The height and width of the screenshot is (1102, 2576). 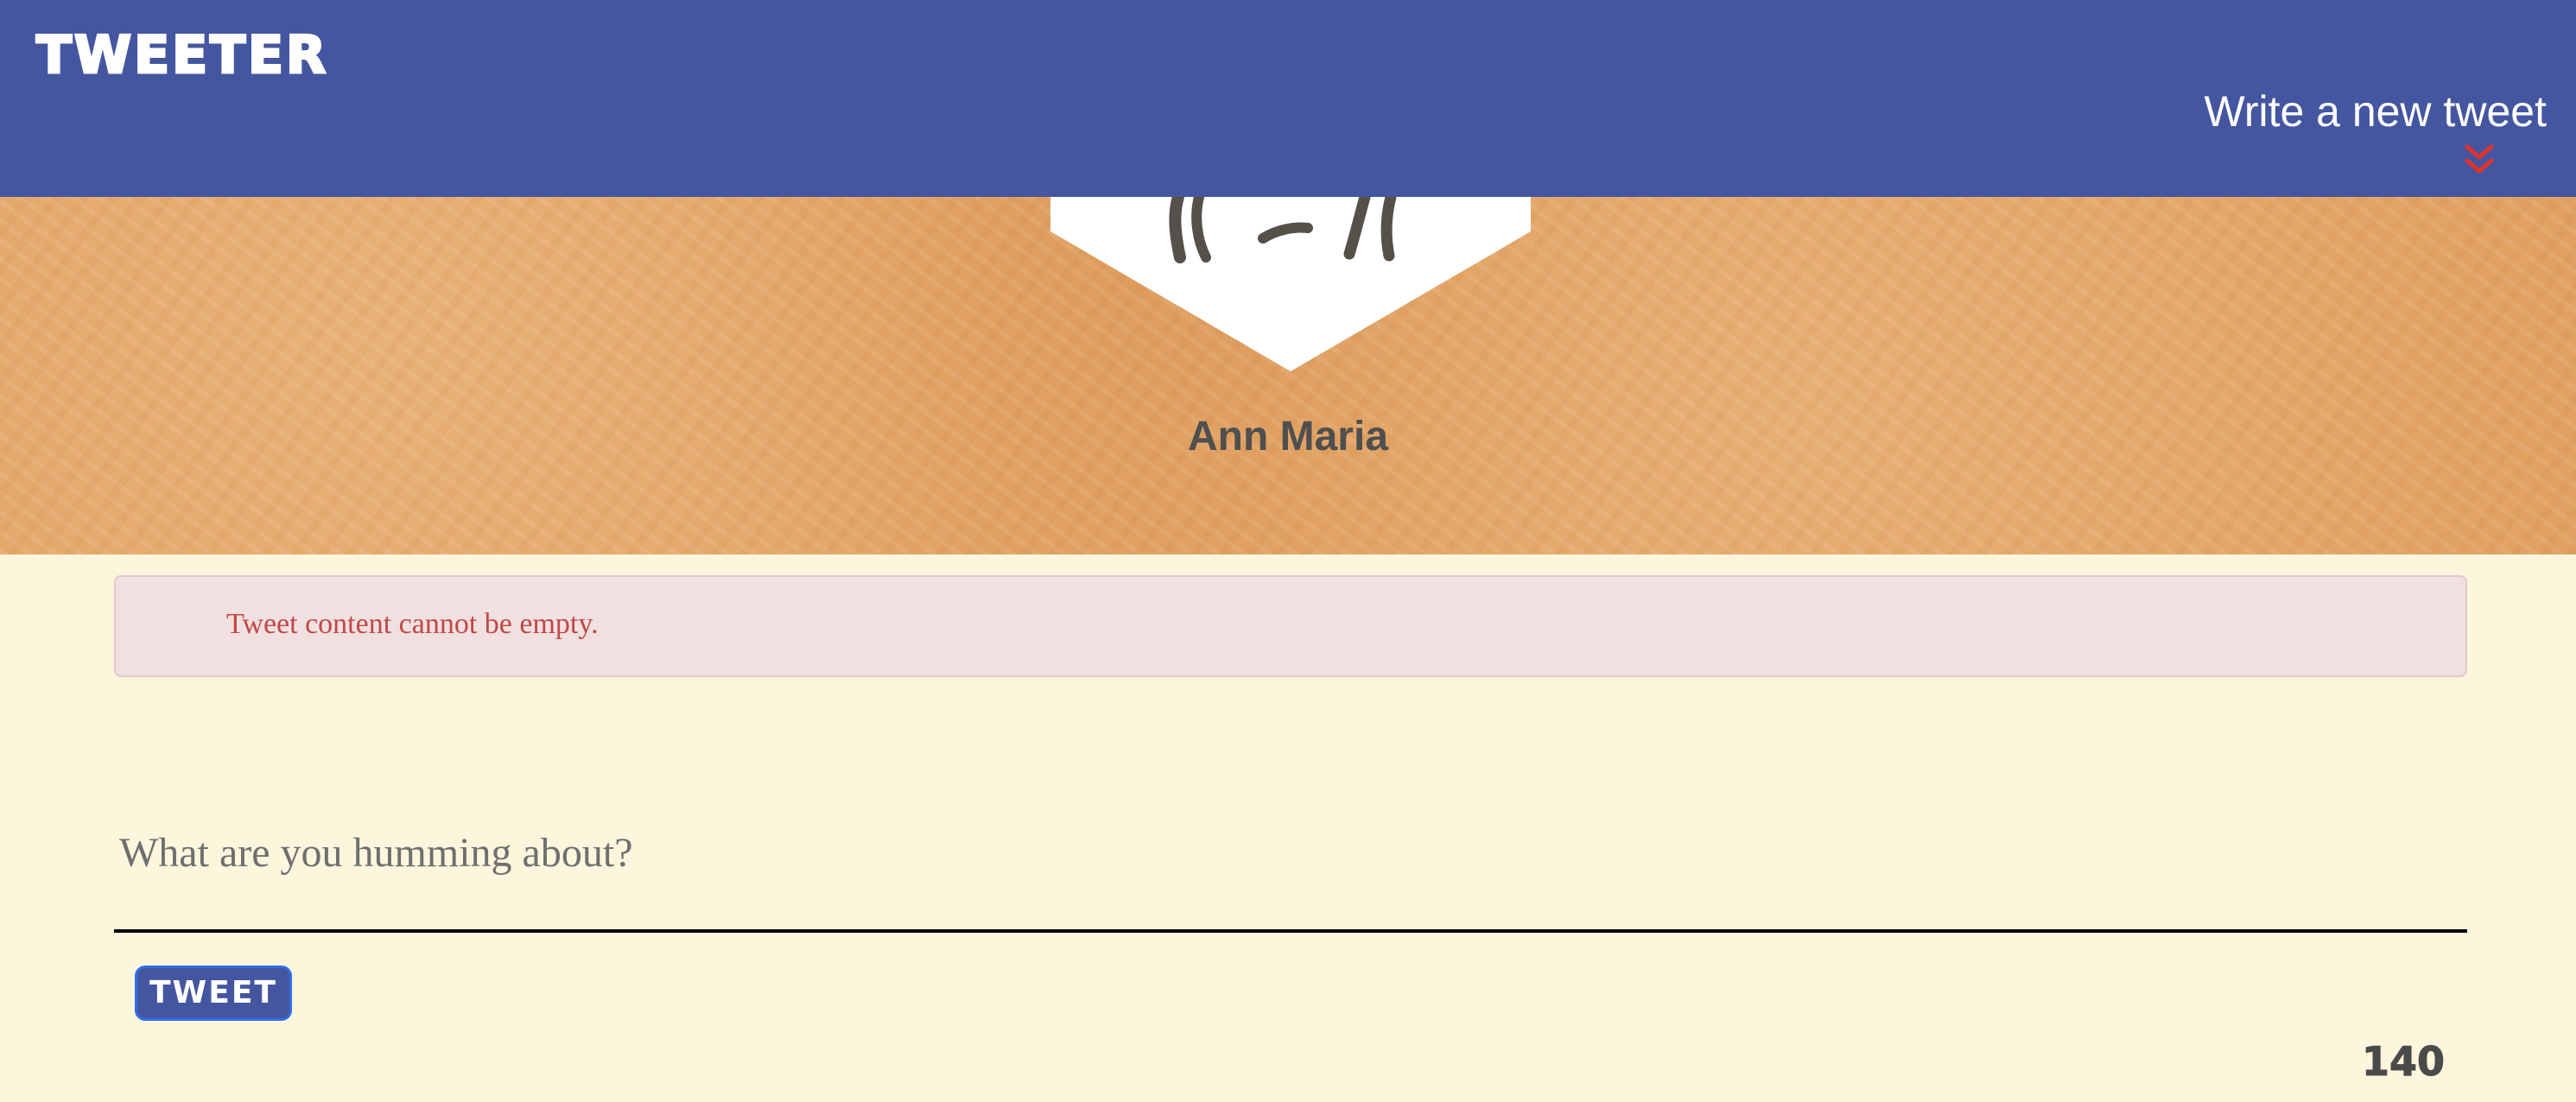 I want to click on character-counter: 140, so click(x=2403, y=1061).